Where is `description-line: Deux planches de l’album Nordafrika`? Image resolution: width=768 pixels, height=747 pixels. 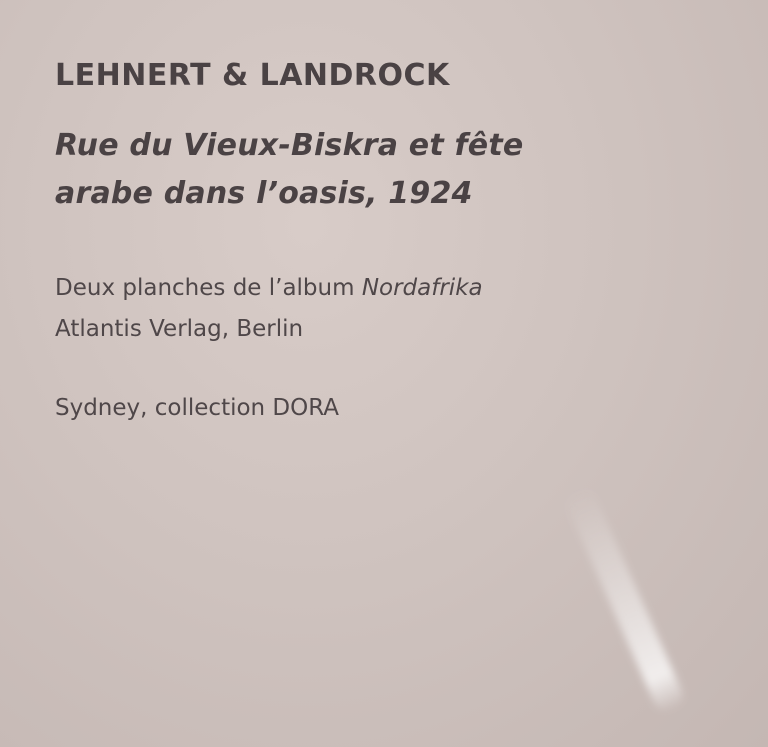 description-line: Deux planches de l’album Nordafrika is located at coordinates (269, 288).